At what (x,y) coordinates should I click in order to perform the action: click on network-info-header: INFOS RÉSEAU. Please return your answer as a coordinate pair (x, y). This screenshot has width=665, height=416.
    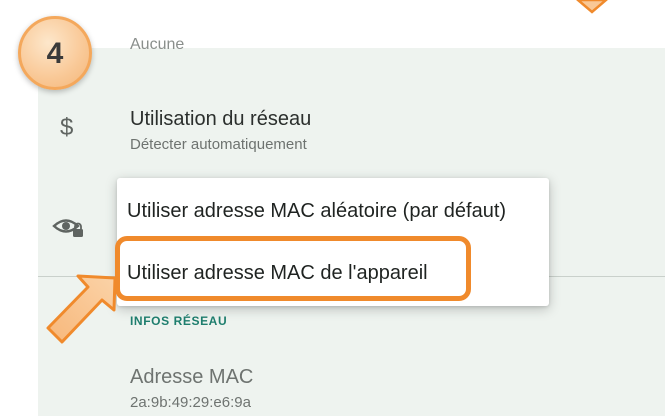
    Looking at the image, I should click on (179, 321).